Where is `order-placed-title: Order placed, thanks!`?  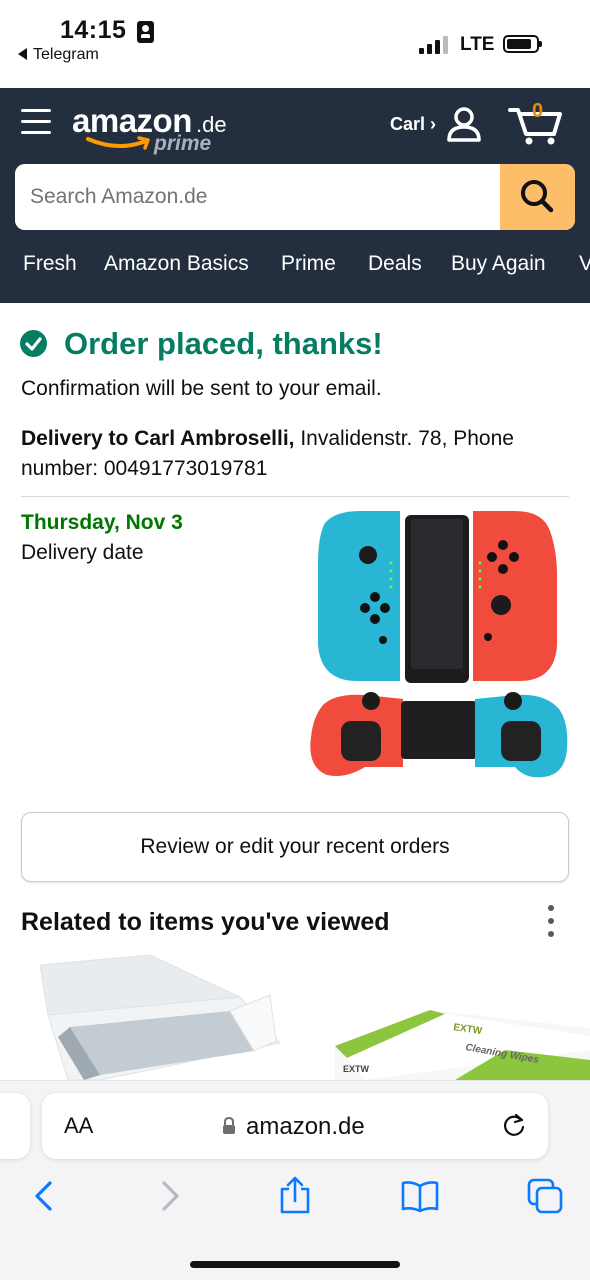 order-placed-title: Order placed, thanks! is located at coordinates (223, 343).